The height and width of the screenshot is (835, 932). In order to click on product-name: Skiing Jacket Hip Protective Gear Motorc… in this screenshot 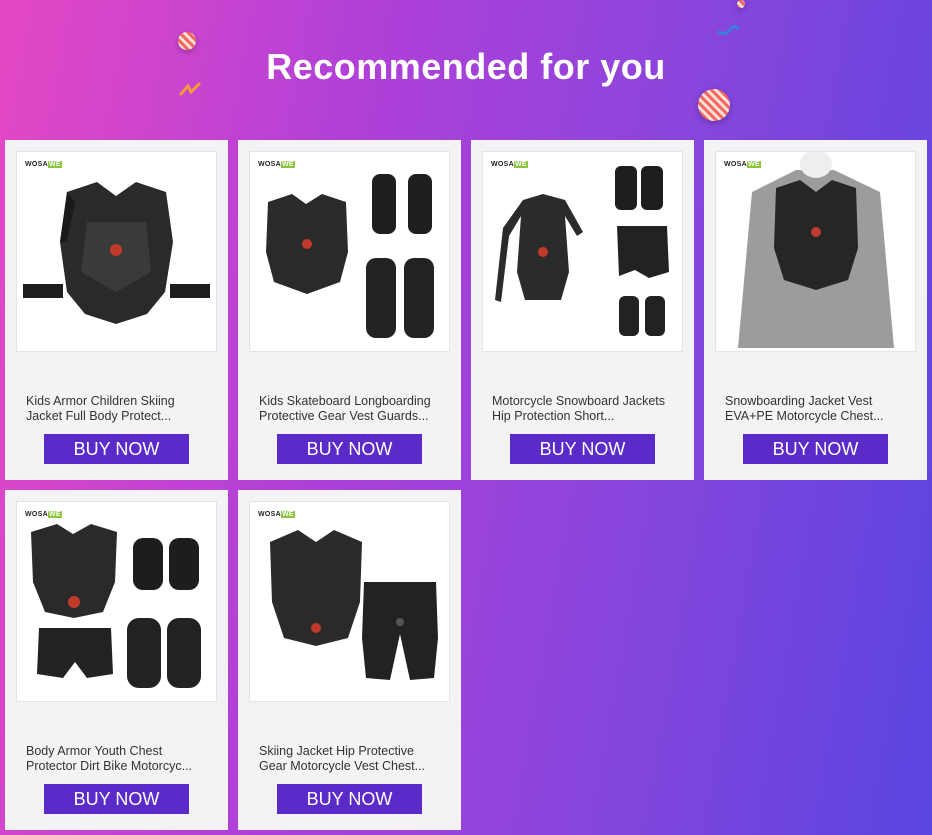, I will do `click(351, 760)`.